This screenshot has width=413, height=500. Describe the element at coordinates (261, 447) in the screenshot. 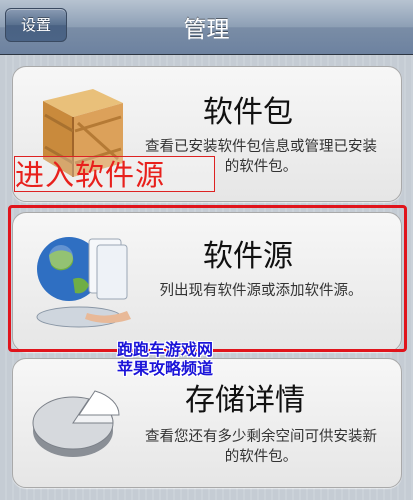

I see `storage-description: 查看您还有多少剩余空间可供安装新的软件包。` at that location.